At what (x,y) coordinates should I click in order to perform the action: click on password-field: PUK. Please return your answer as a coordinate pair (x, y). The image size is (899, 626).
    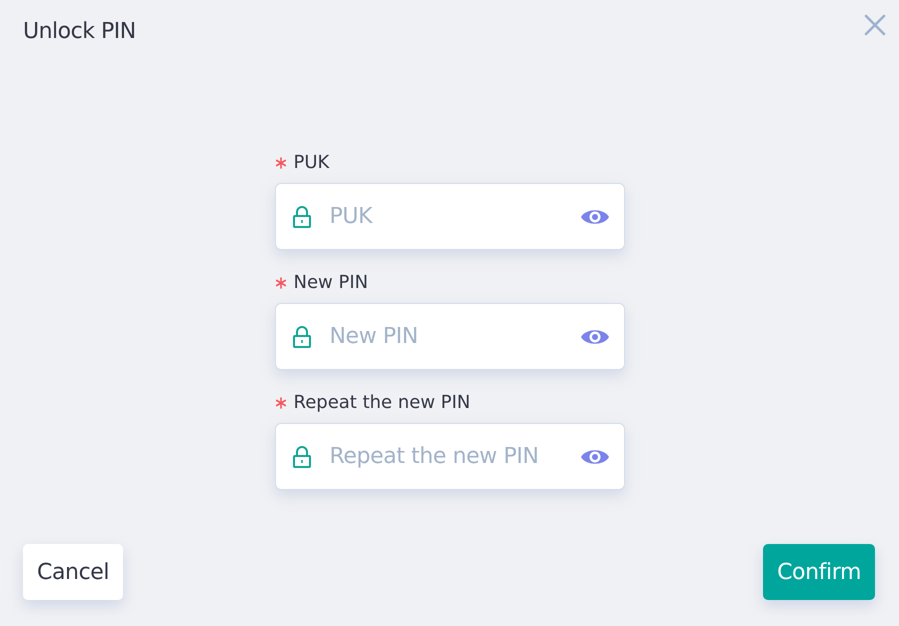
    Looking at the image, I should click on (449, 216).